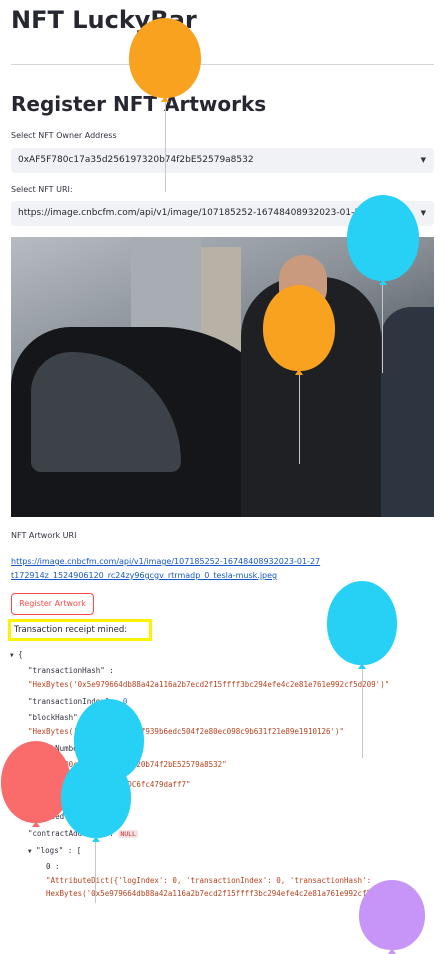  I want to click on purple-balloon-icon, so click(392, 917).